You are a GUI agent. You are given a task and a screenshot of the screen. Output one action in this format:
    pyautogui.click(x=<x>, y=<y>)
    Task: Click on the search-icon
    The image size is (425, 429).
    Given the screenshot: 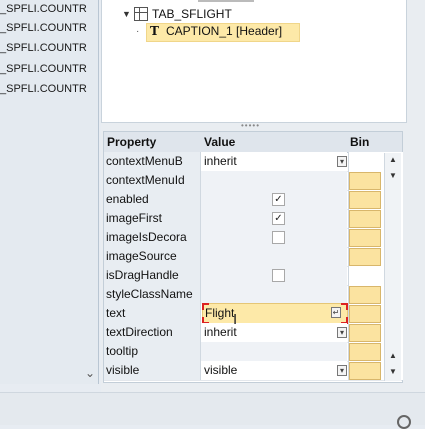 What is the action you would take?
    pyautogui.click(x=404, y=422)
    